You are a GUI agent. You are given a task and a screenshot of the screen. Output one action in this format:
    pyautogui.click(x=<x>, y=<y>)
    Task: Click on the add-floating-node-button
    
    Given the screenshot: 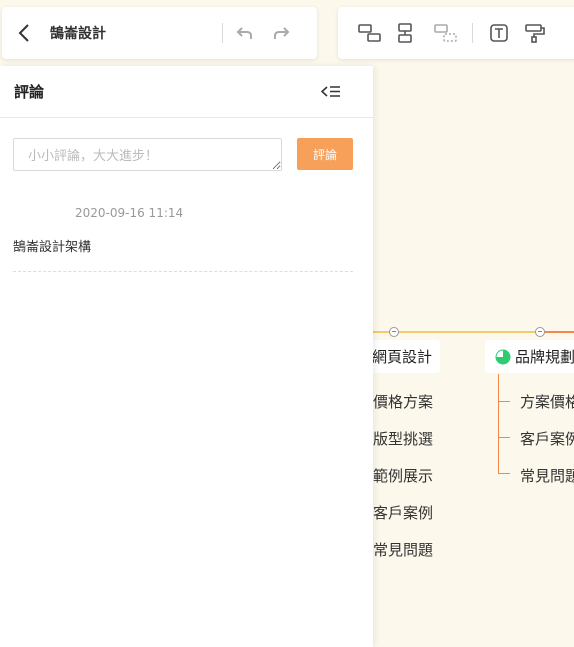 What is the action you would take?
    pyautogui.click(x=446, y=33)
    